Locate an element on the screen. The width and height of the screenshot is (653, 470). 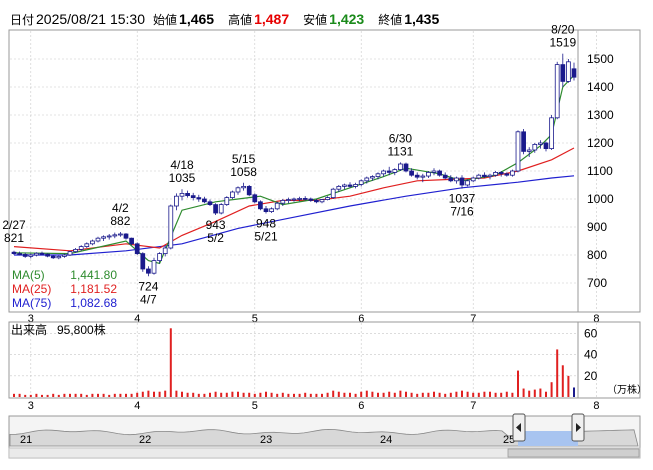
range-navigator: 21 22 23 24 25 is located at coordinates (324, 436).